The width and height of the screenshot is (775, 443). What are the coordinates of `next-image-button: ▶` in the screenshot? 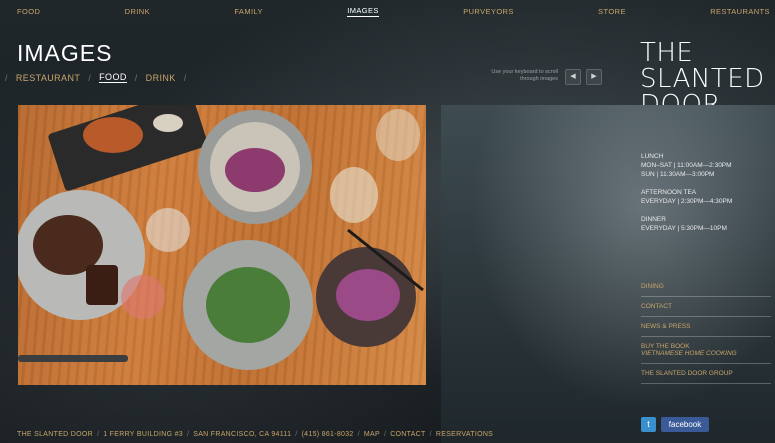 It's located at (594, 77).